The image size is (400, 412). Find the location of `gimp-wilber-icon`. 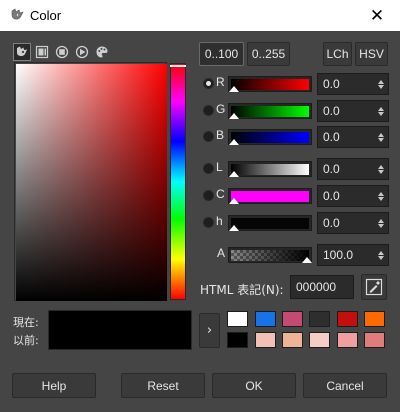

gimp-wilber-icon is located at coordinates (17, 14).